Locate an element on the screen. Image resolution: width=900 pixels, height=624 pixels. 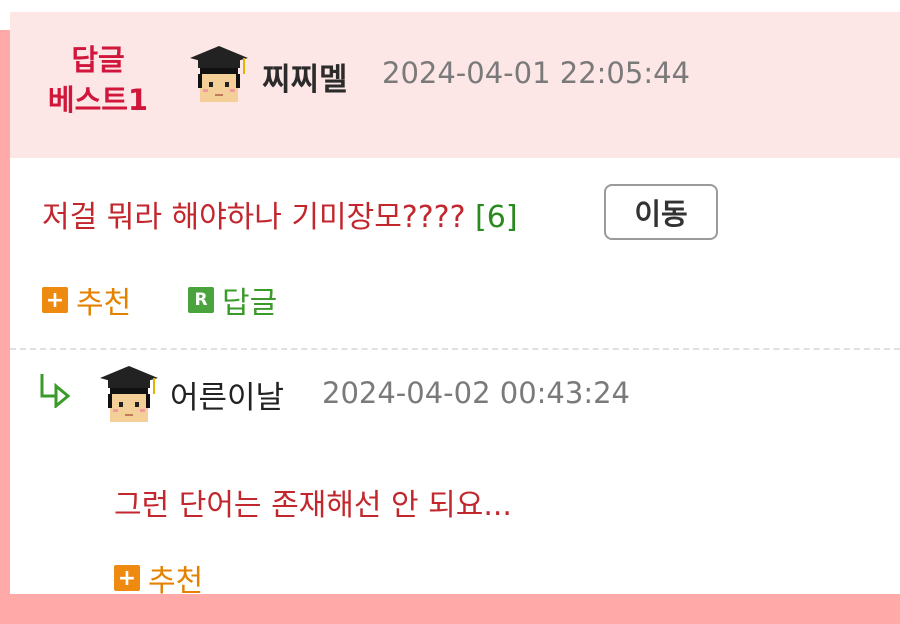
reply-arrow-icon is located at coordinates (59, 391).